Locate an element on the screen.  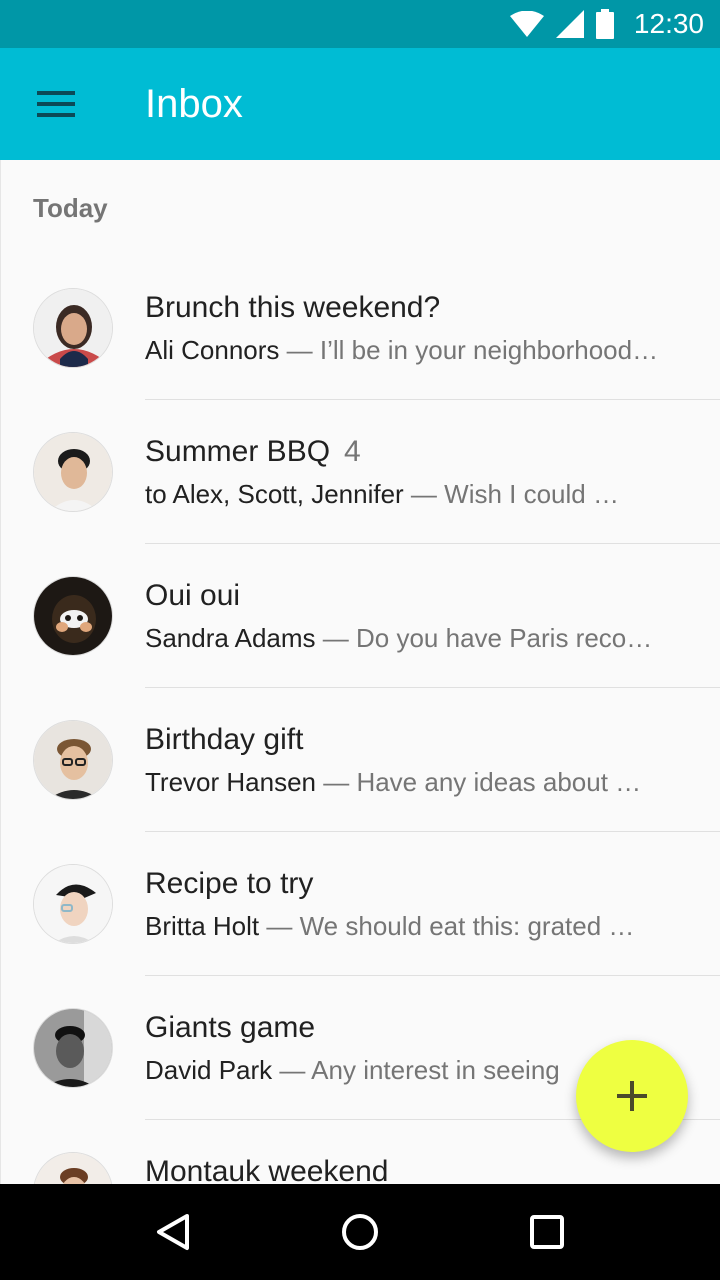
app-bar: Inbox is located at coordinates (360, 104).